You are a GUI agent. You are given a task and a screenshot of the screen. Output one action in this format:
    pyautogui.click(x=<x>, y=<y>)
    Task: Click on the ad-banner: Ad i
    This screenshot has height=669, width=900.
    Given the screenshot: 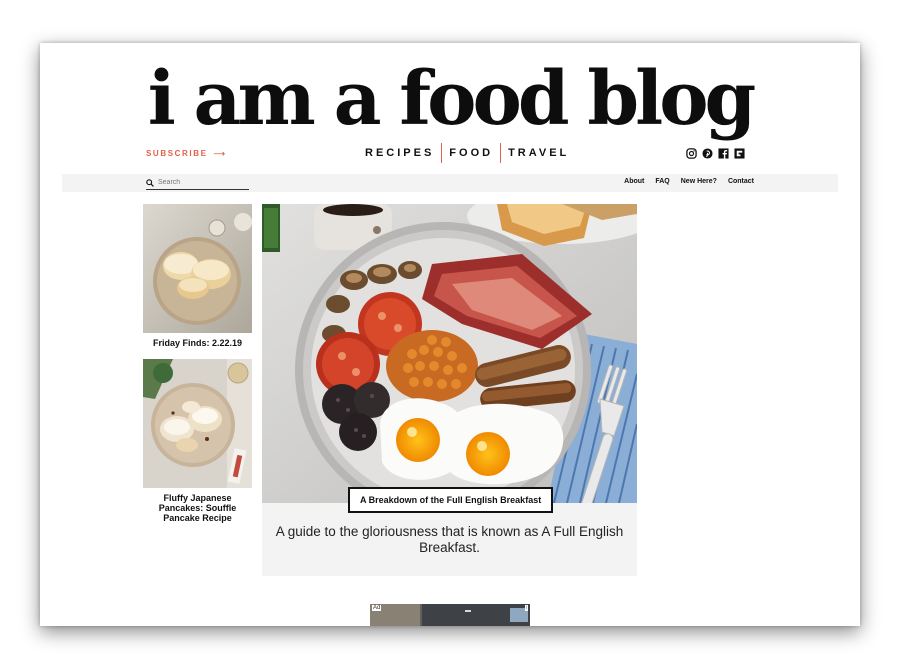 What is the action you would take?
    pyautogui.click(x=450, y=615)
    